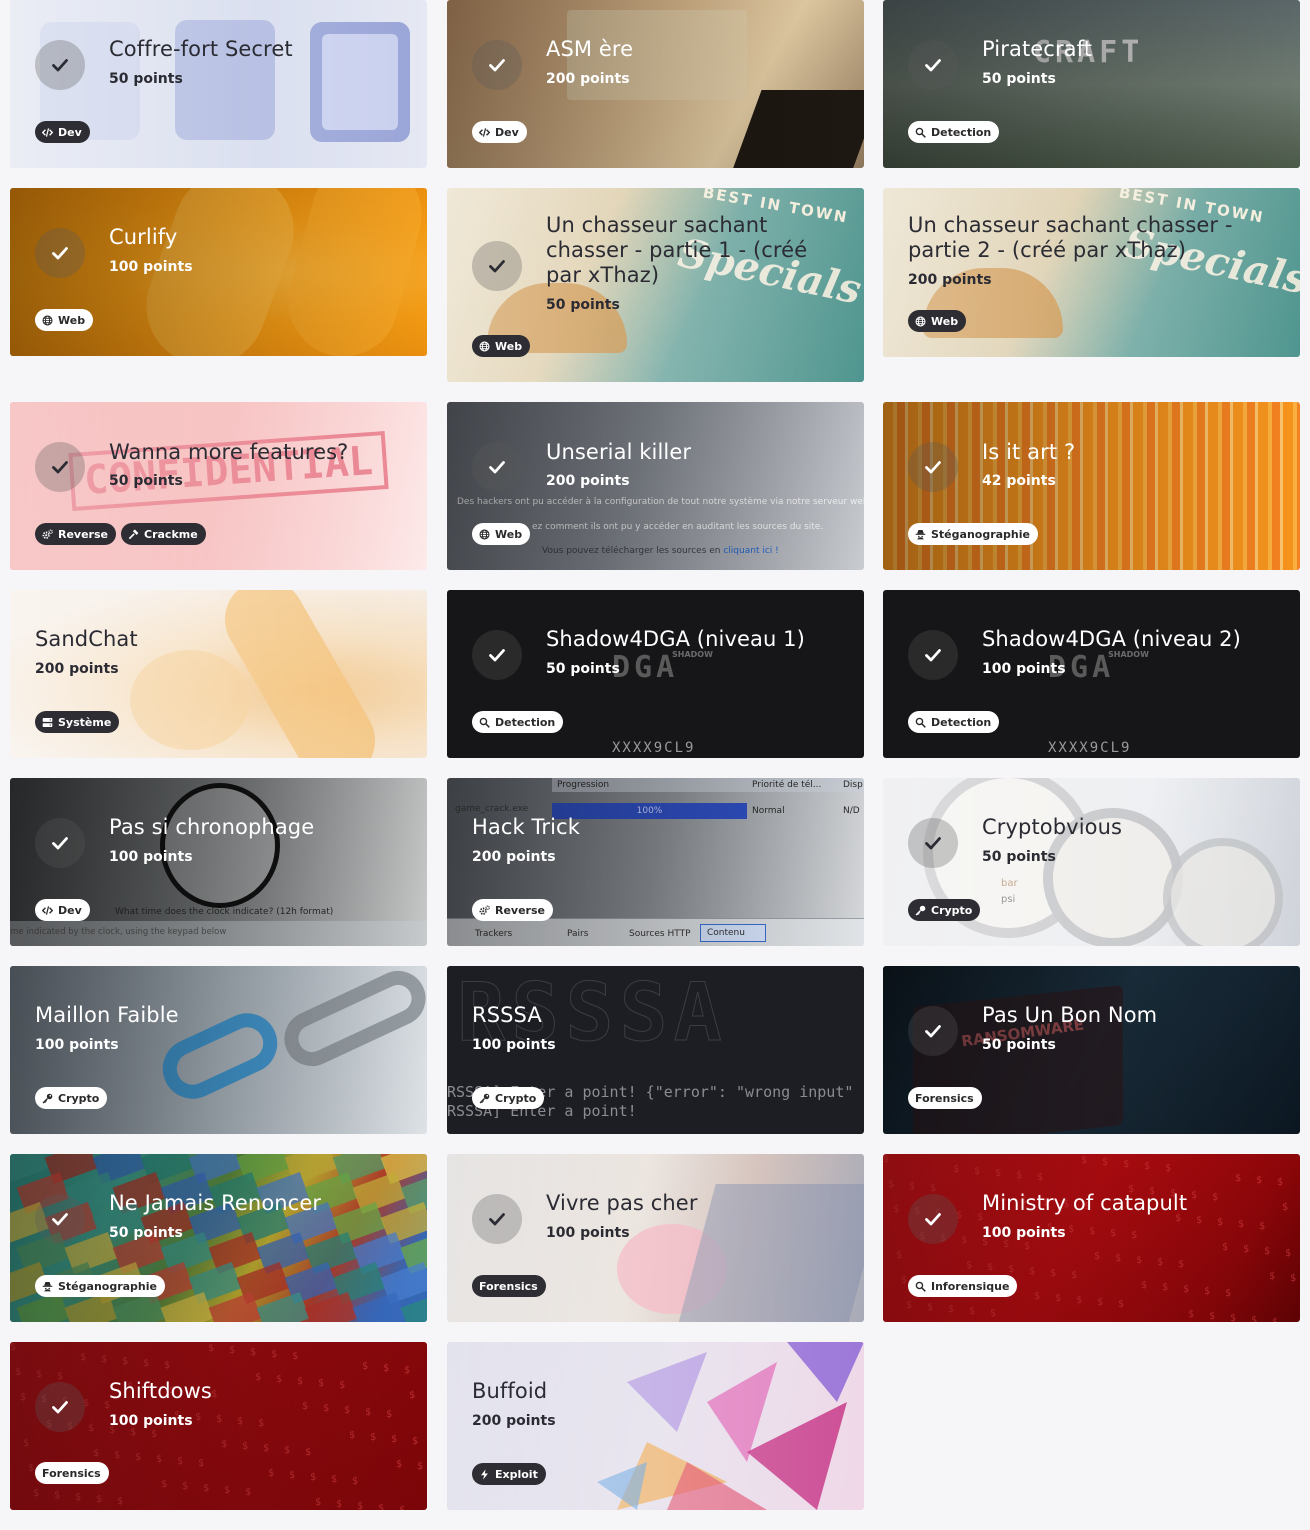 Image resolution: width=1310 pixels, height=1530 pixels. Describe the element at coordinates (218, 1050) in the screenshot. I see `challenge-card: Maillon Faible 100 points Crypto` at that location.